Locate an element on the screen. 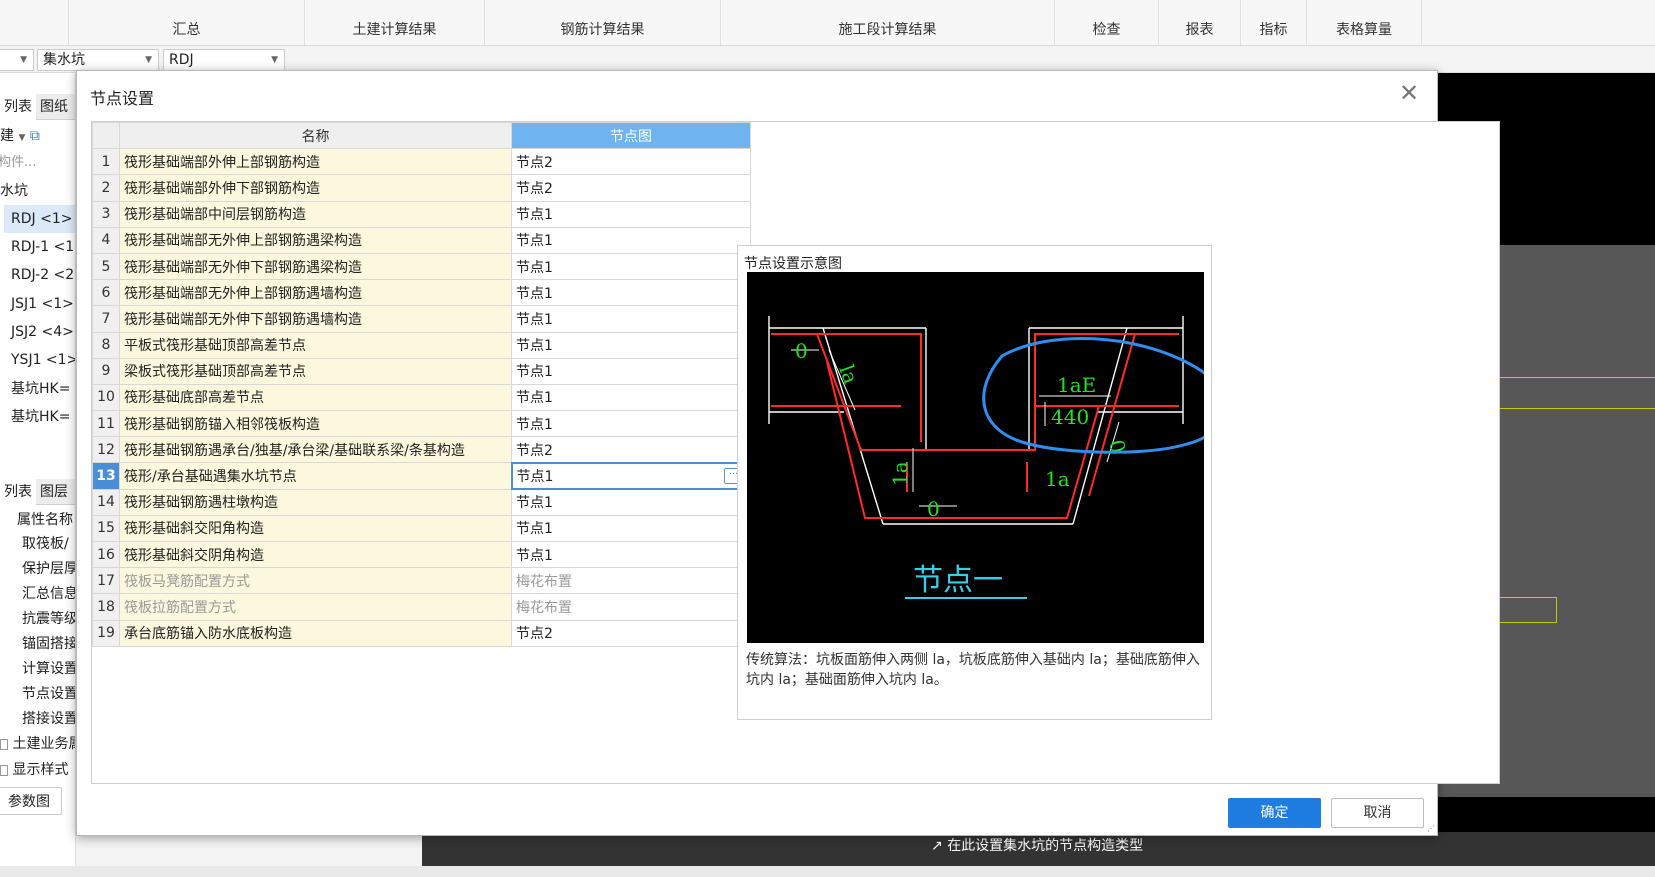  property-row: 搭接设置 is located at coordinates (48, 719).